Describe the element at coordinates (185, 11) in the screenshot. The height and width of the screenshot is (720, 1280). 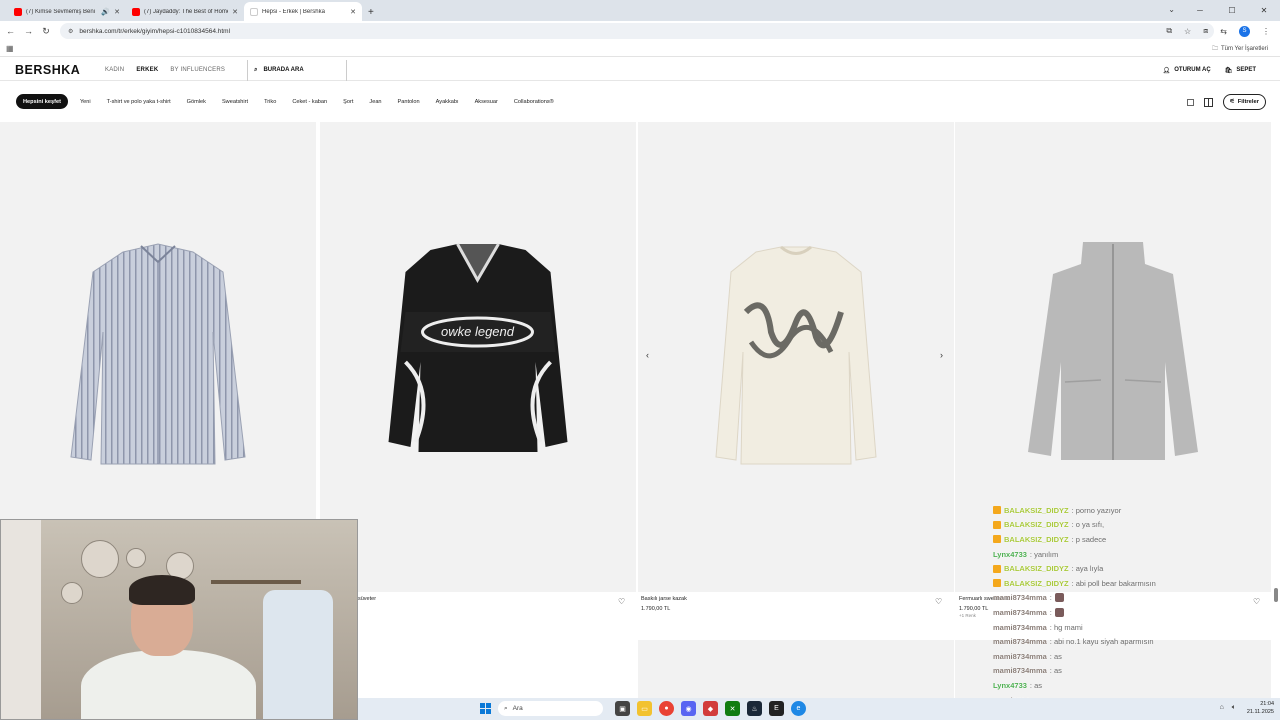
I see `browser-tab-2: (7) Jaydaddy: The Best of Home ✕` at that location.